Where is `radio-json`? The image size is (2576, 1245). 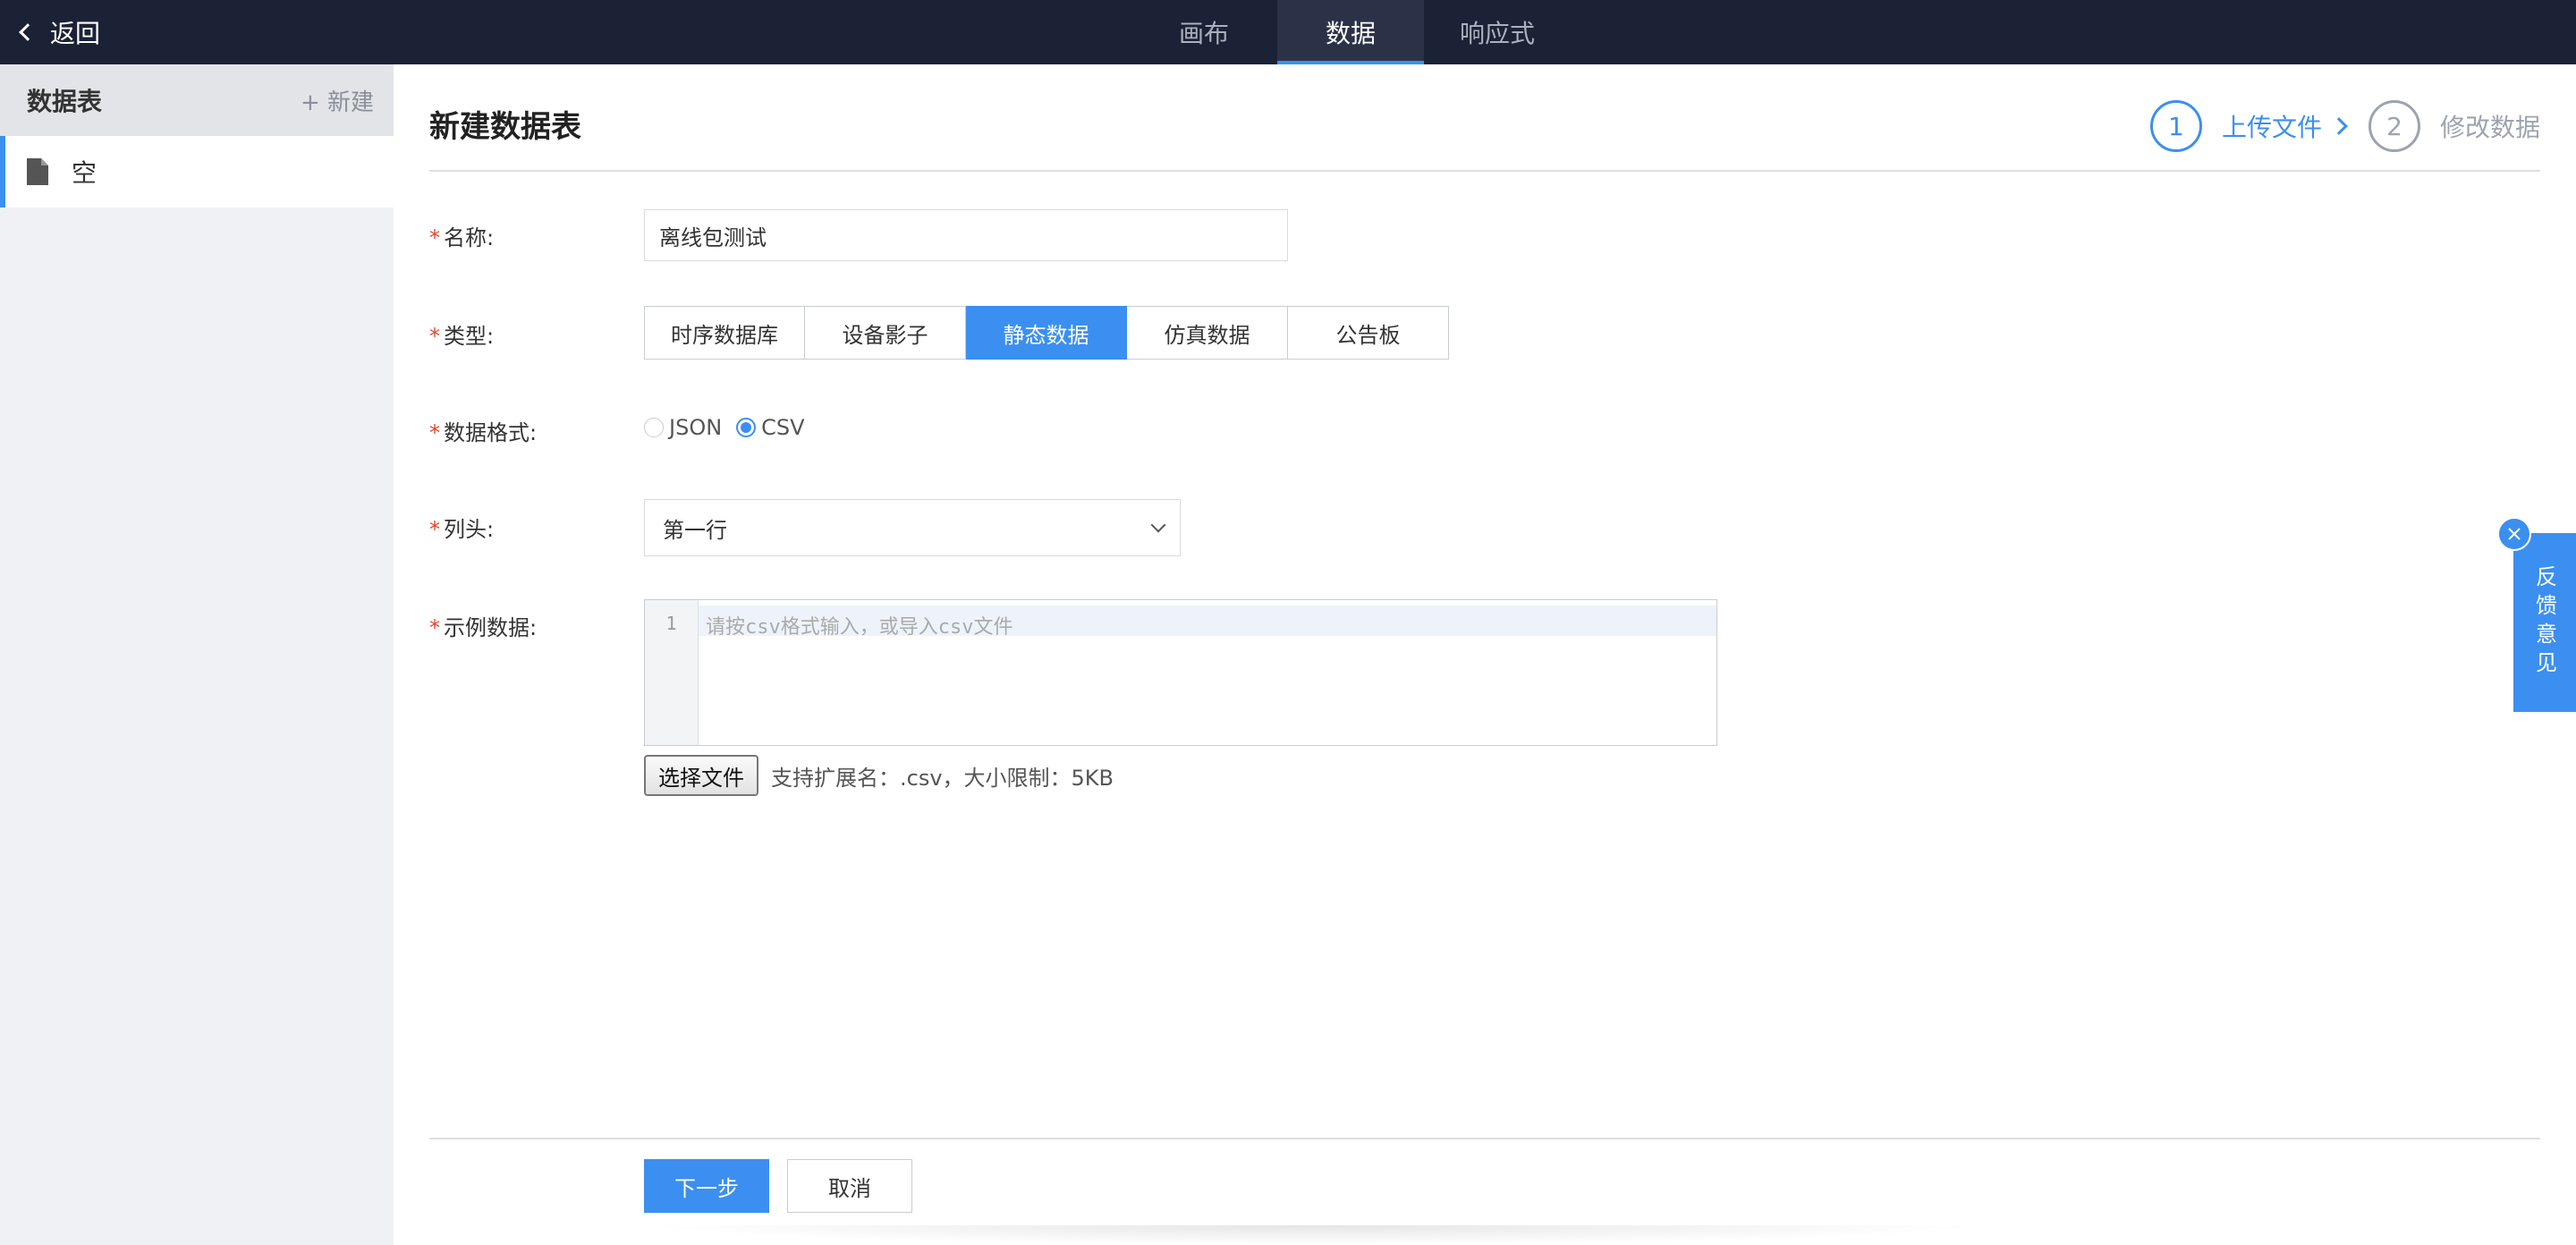 radio-json is located at coordinates (654, 427).